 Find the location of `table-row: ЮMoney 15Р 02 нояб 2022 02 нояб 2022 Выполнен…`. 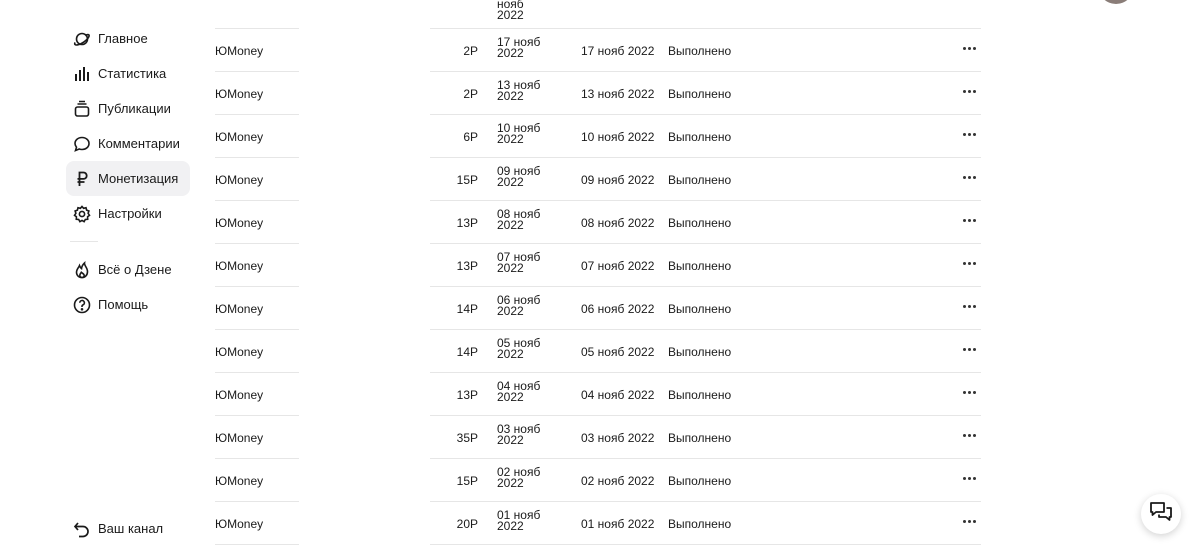

table-row: ЮMoney 15Р 02 нояб 2022 02 нояб 2022 Выполнен… is located at coordinates (598, 480).